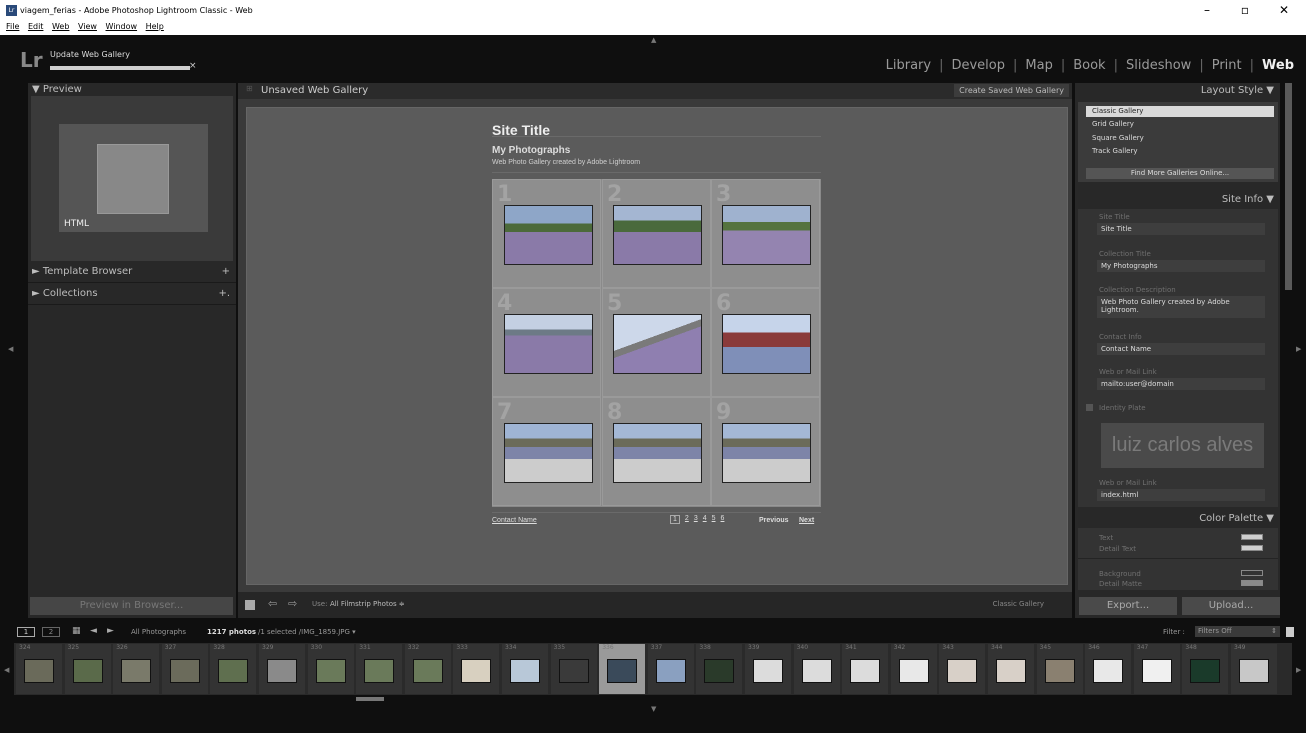  I want to click on web-link-input: mailto:user@domain, so click(1181, 384).